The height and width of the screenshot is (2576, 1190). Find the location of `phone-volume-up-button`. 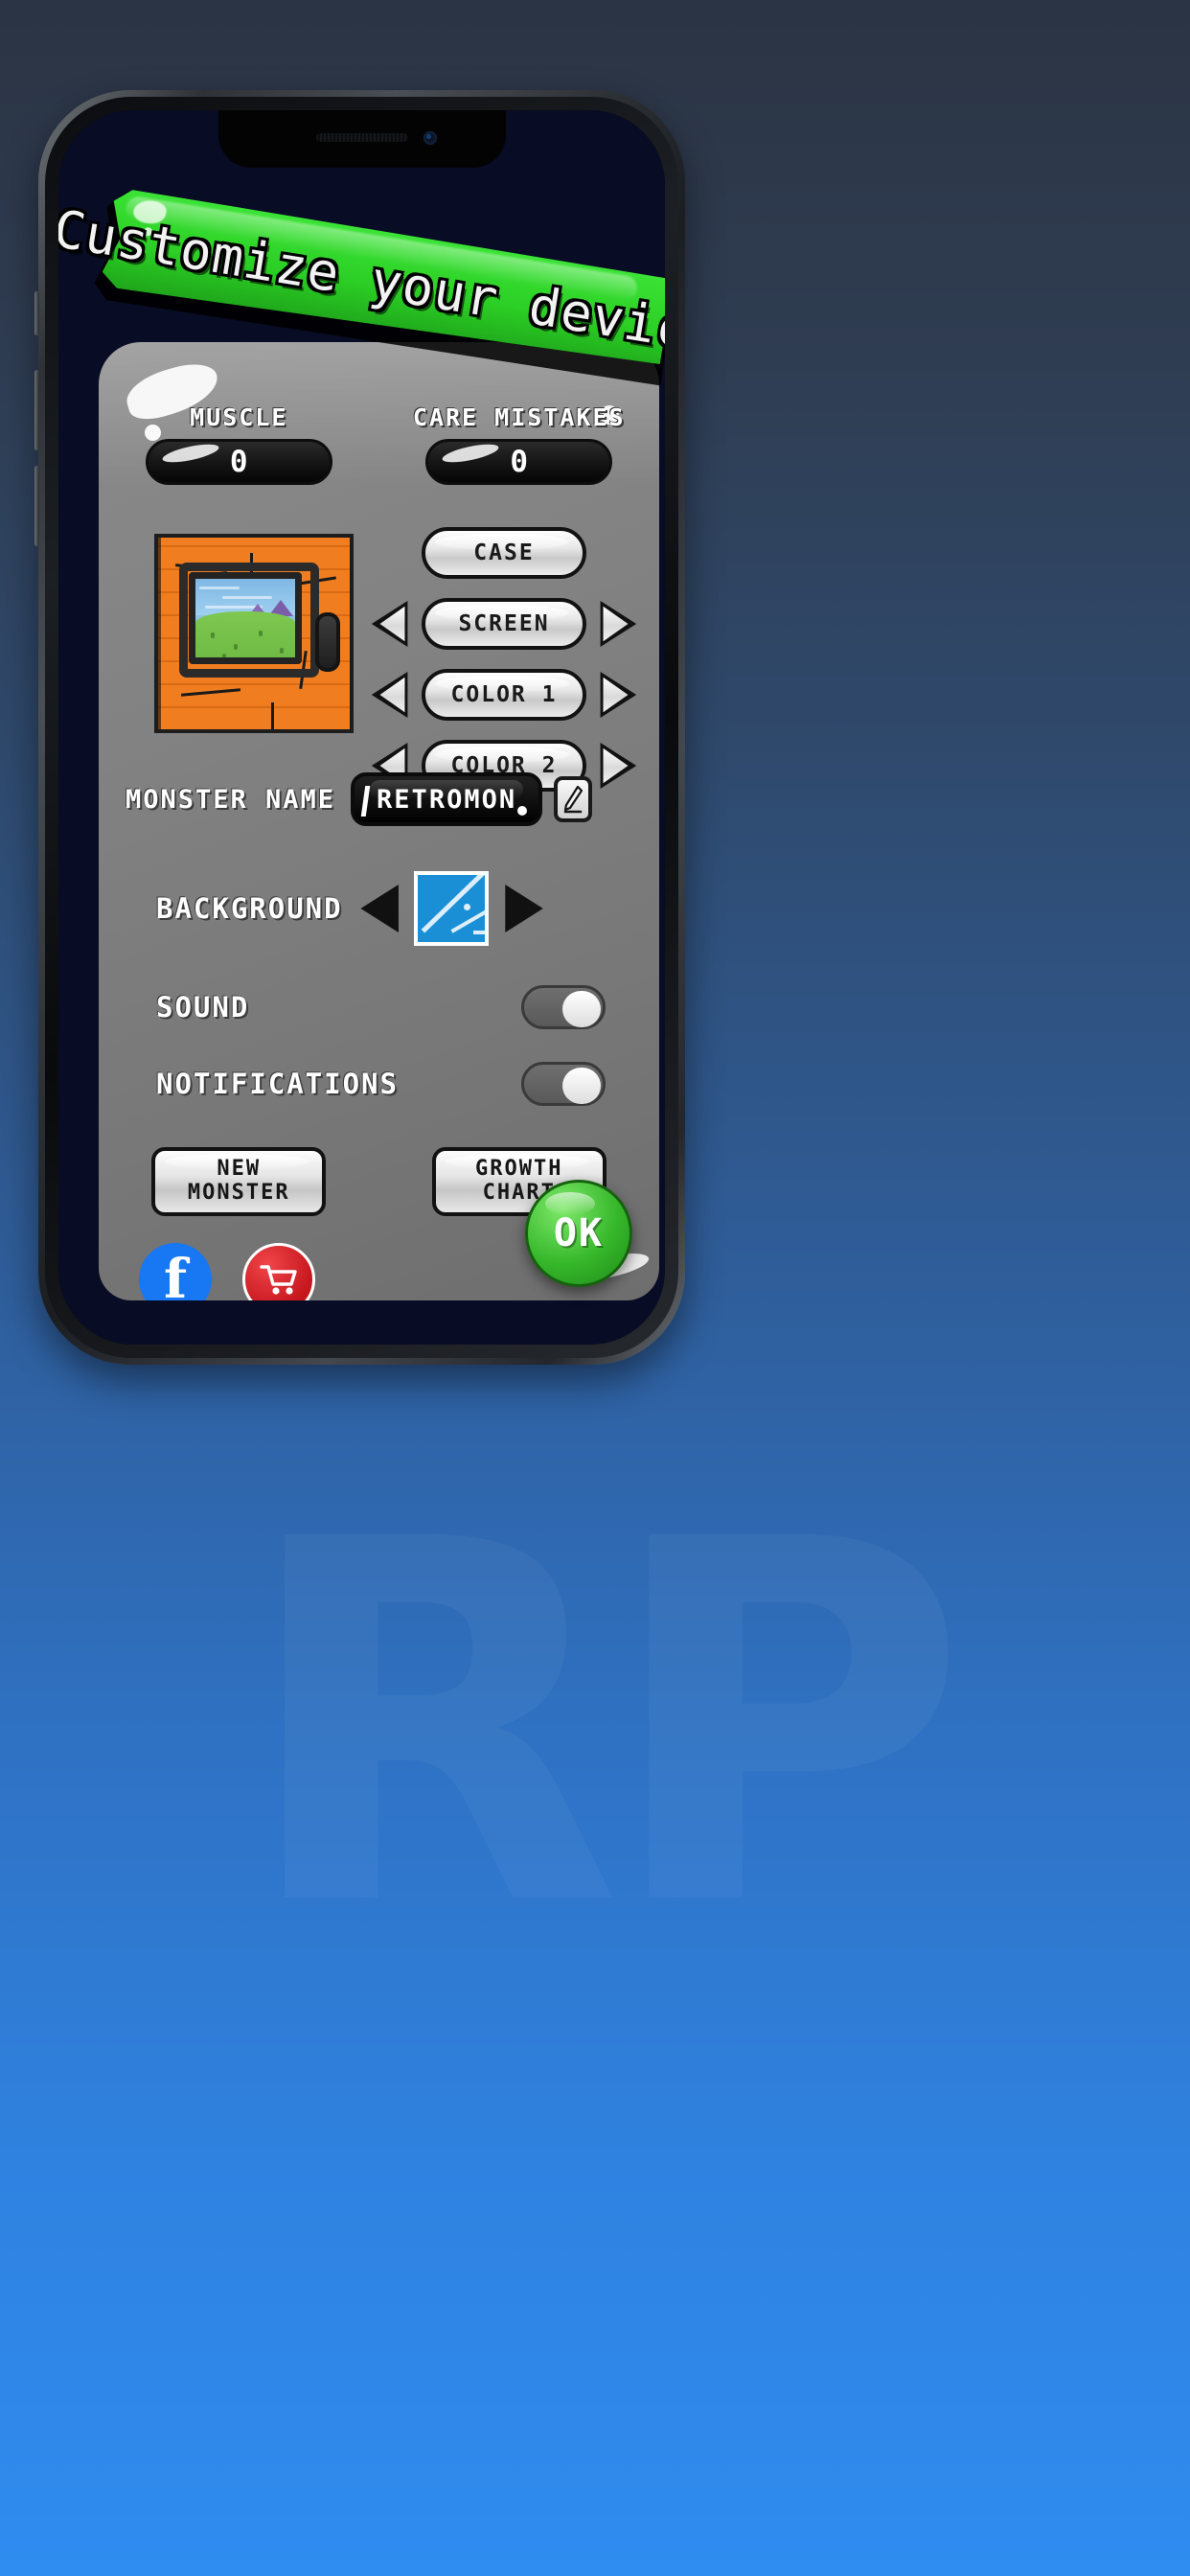

phone-volume-up-button is located at coordinates (37, 410).